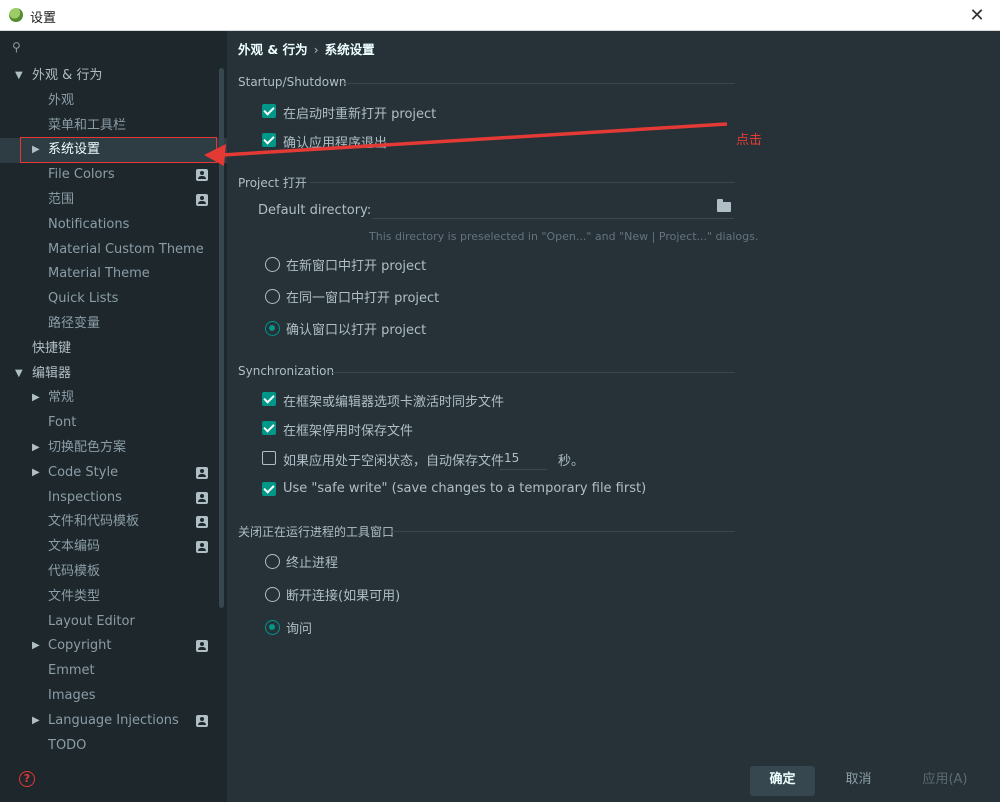 The height and width of the screenshot is (802, 1000). Describe the element at coordinates (394, 402) in the screenshot. I see `sync-on-activate-label: 在框架或编辑器选项卡激活时同步文件` at that location.